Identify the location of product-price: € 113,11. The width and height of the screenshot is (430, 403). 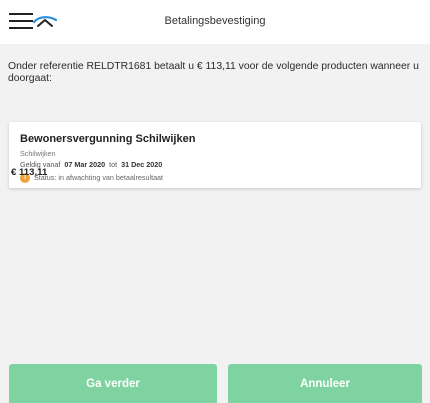
(29, 172).